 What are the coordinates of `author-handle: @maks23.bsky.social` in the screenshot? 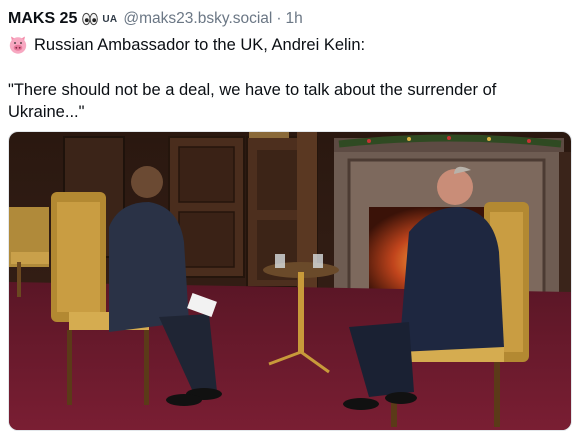 It's located at (197, 19).